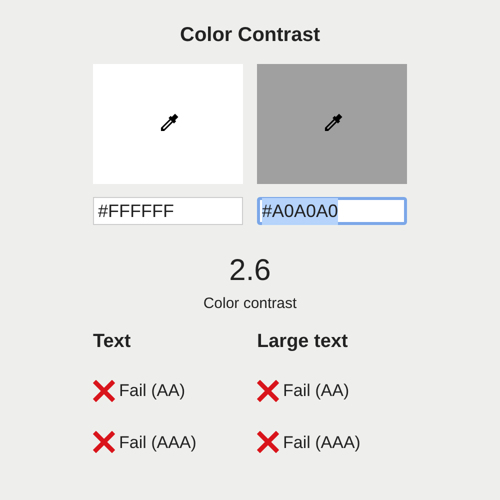 This screenshot has width=500, height=500. I want to click on panel-title: Color Contrast, so click(250, 35).